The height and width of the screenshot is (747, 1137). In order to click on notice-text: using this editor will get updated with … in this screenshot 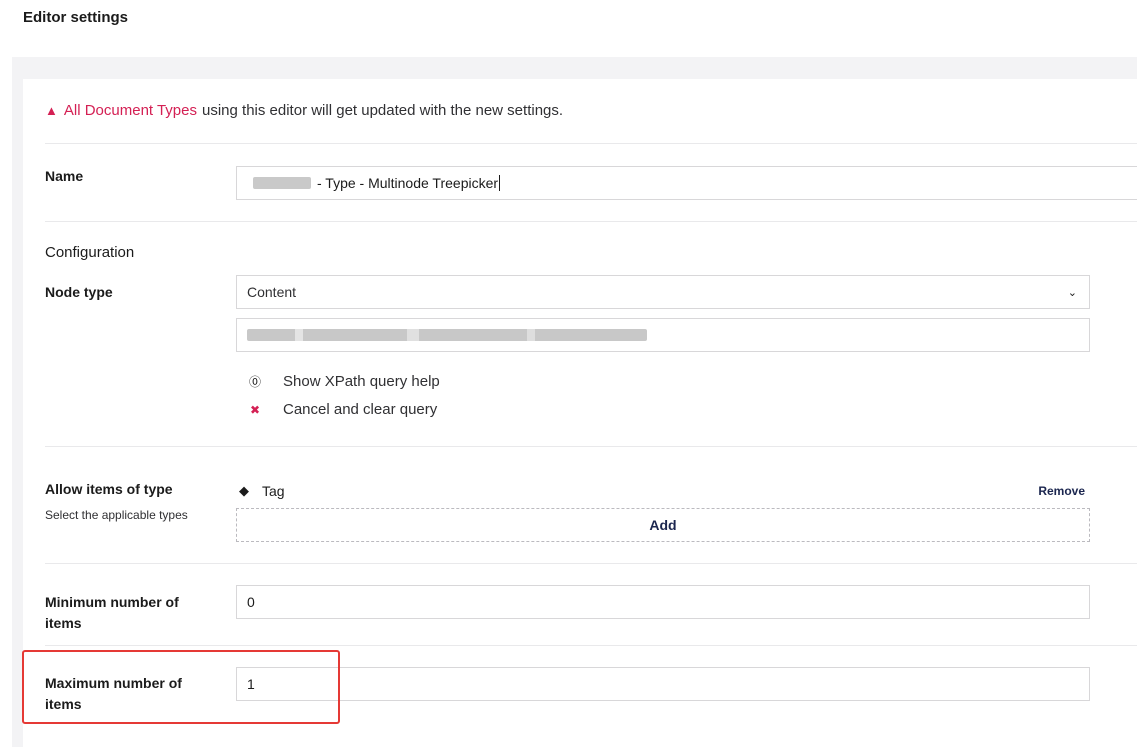, I will do `click(383, 110)`.